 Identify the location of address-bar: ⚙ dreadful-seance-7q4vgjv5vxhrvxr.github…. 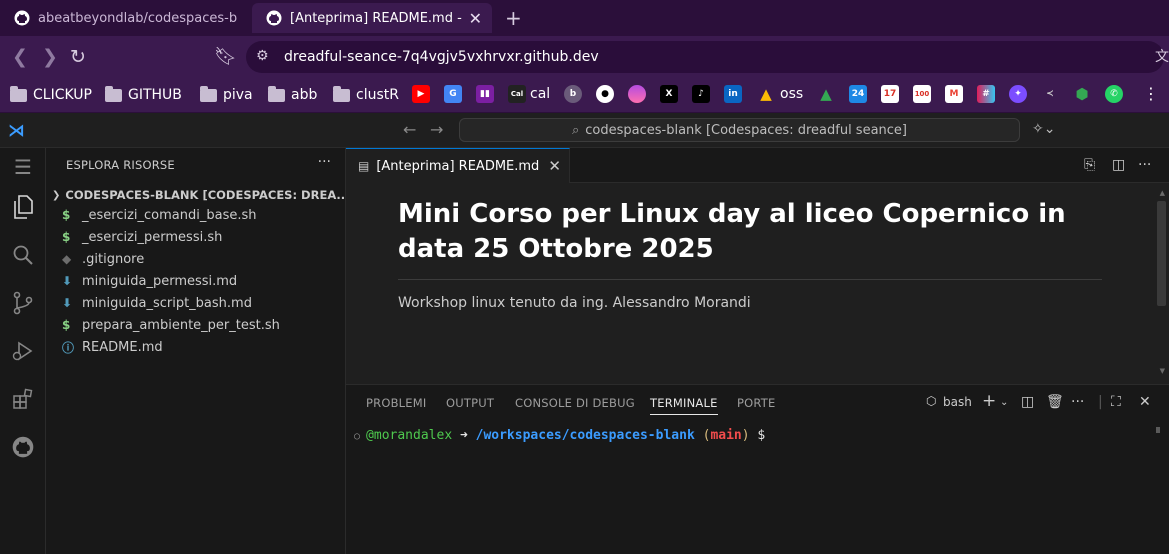
(705, 57).